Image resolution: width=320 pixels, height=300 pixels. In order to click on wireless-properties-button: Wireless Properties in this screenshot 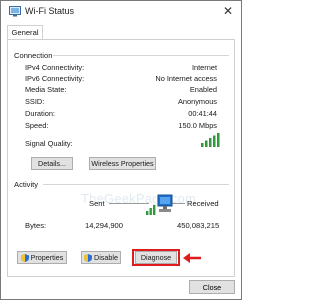, I will do `click(122, 163)`.